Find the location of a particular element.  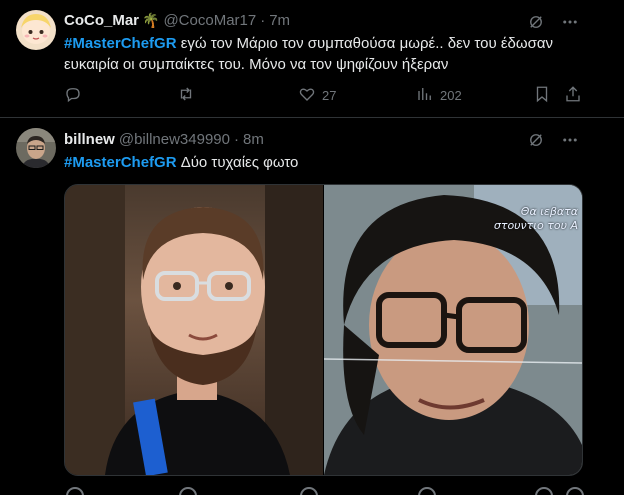

timestamp: 8m is located at coordinates (253, 139).